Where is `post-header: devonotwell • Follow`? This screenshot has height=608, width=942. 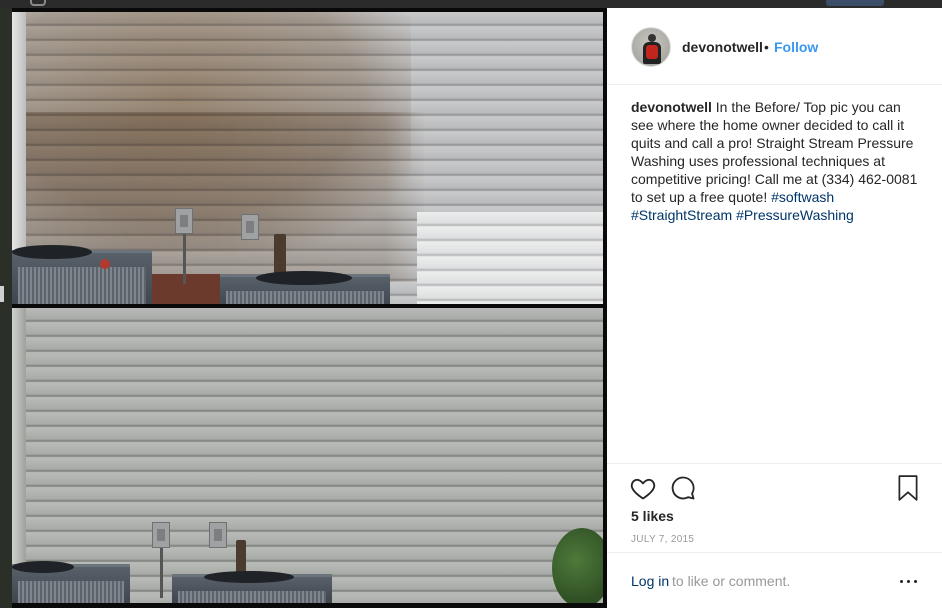 post-header: devonotwell • Follow is located at coordinates (774, 46).